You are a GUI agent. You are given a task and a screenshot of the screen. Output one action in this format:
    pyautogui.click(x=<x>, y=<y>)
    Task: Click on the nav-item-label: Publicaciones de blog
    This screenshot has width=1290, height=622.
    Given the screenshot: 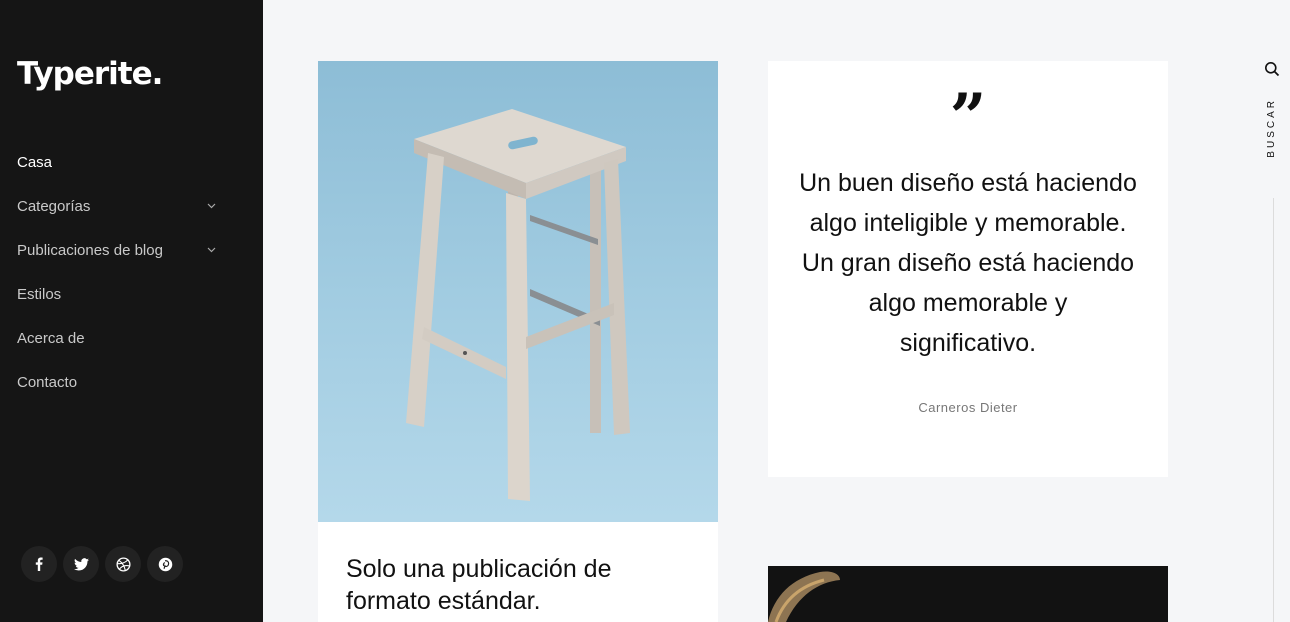 What is the action you would take?
    pyautogui.click(x=90, y=250)
    